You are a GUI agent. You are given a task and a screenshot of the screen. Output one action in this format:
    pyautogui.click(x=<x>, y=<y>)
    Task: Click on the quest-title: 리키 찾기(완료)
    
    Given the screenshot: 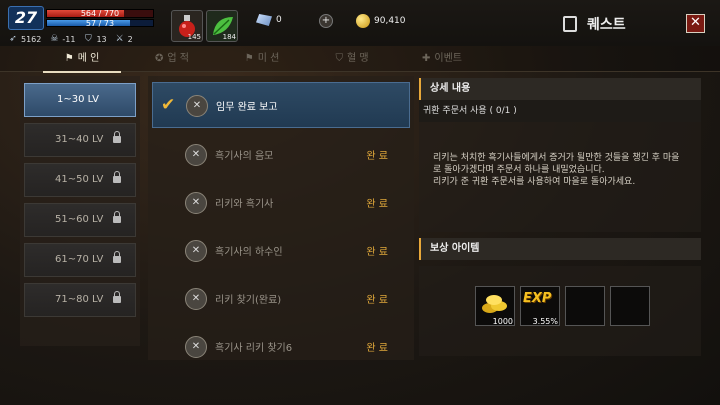 What is the action you would take?
    pyautogui.click(x=248, y=300)
    